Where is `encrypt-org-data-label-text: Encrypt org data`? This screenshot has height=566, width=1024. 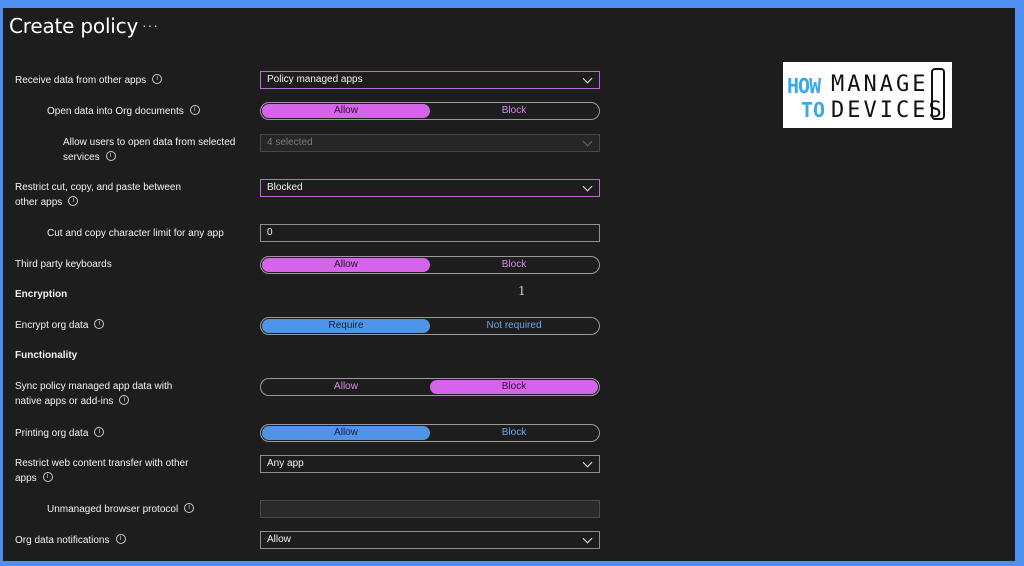 encrypt-org-data-label-text: Encrypt org data is located at coordinates (52, 325).